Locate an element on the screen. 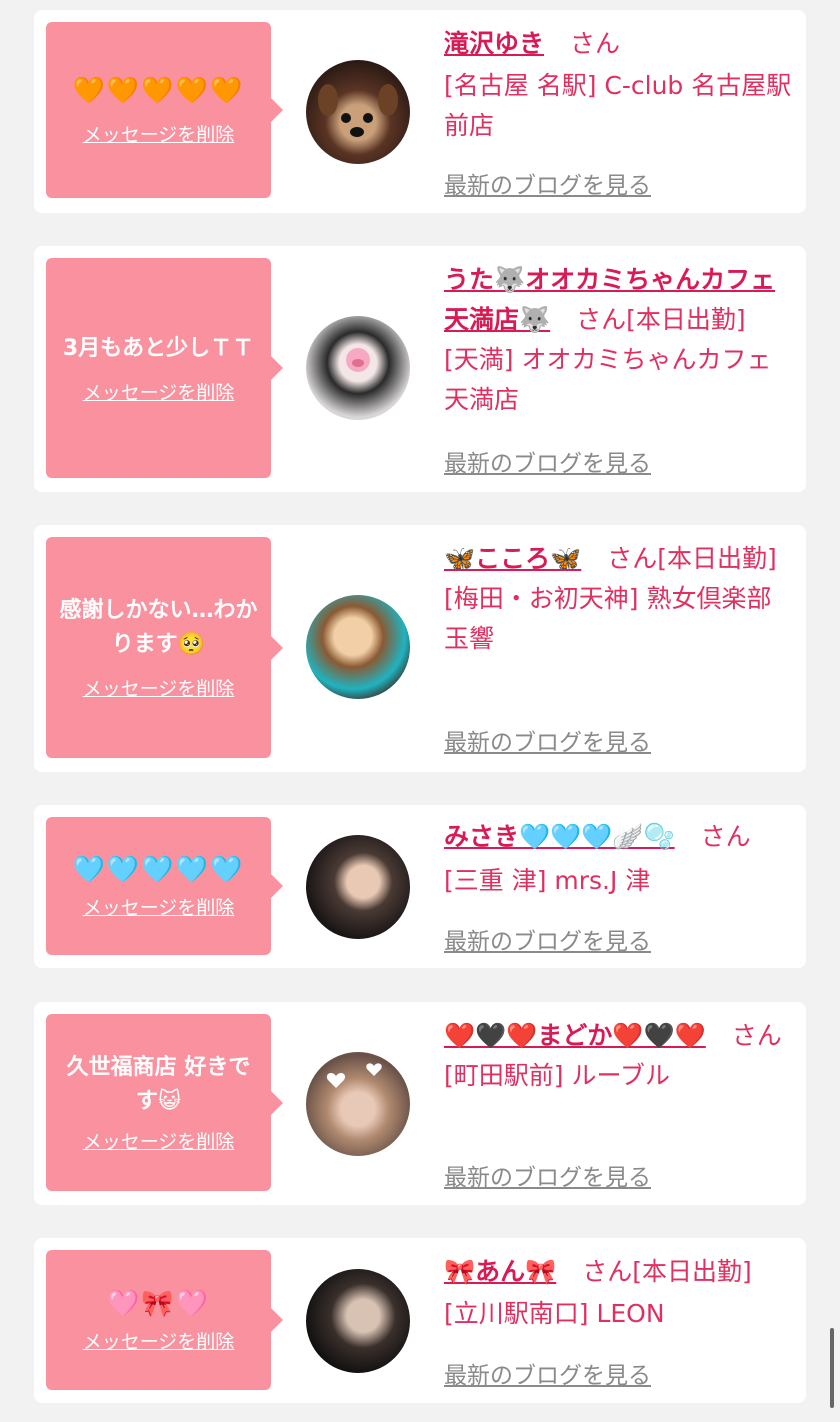 The height and width of the screenshot is (1422, 840). cast-name-line: みさき🩵🩵🩵🪽🫧 さん is located at coordinates (620, 837).